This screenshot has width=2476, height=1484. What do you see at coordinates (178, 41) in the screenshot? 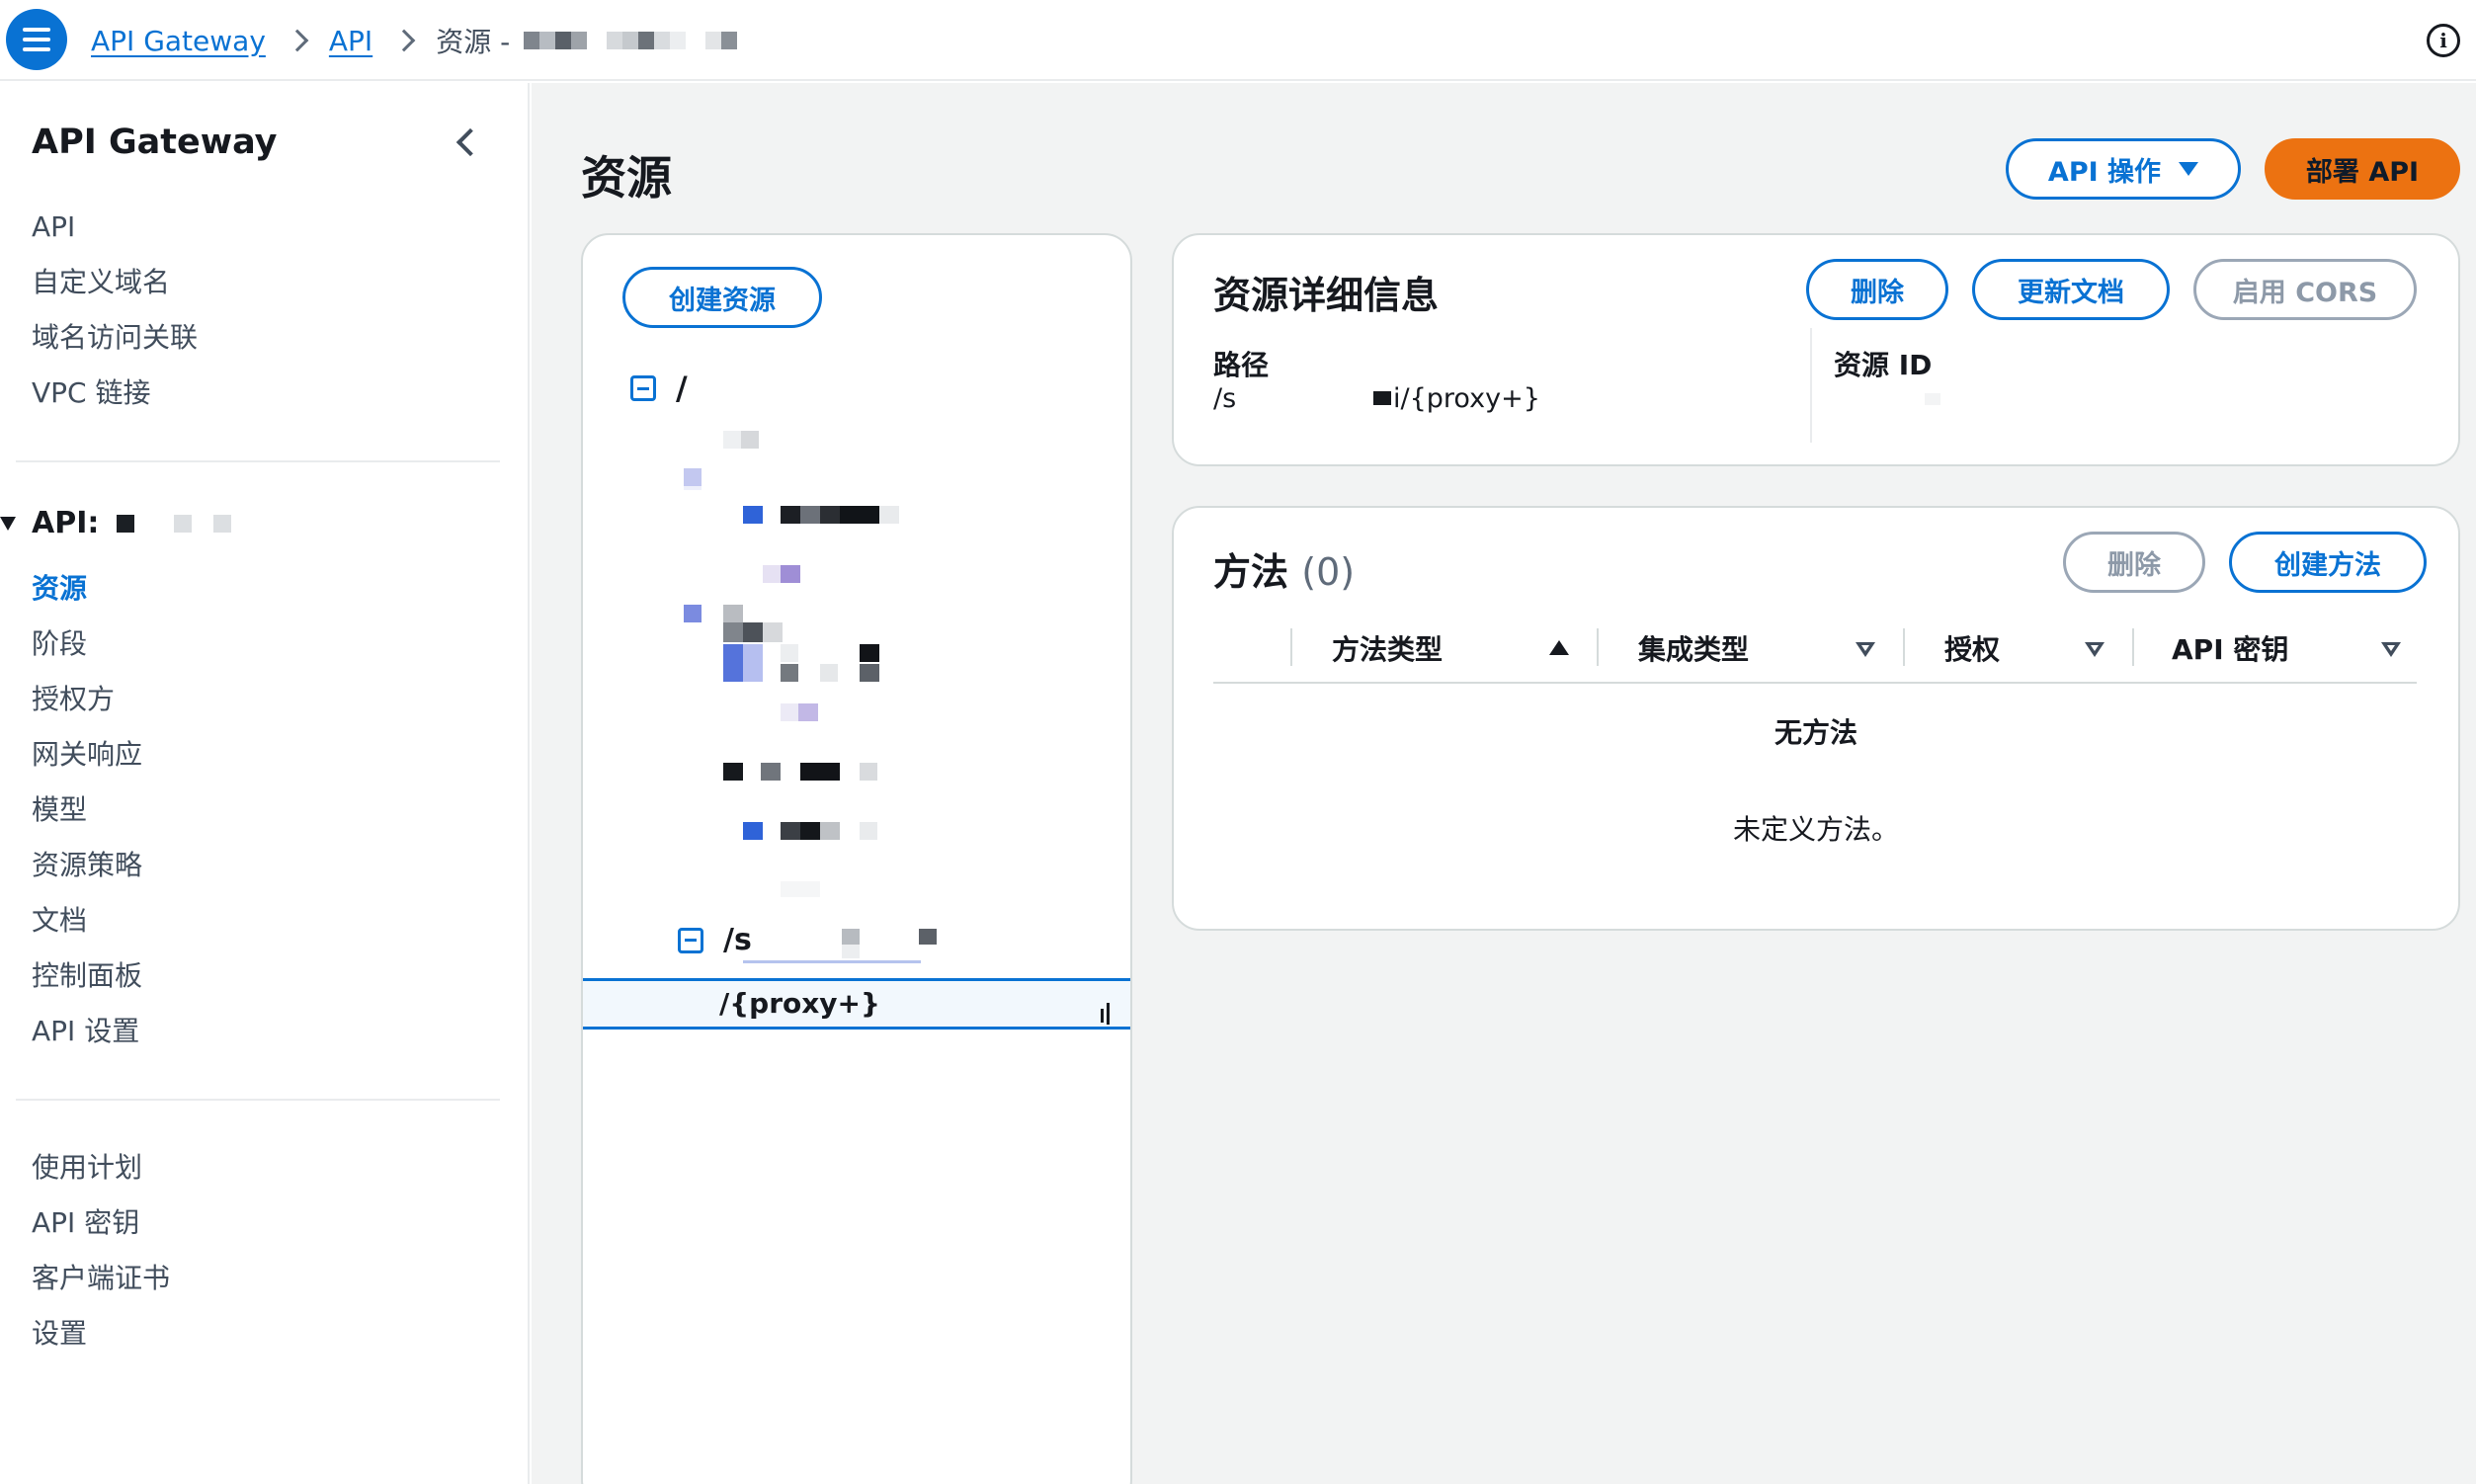
I see `breadcrumb-api-gateway: API Gateway` at bounding box center [178, 41].